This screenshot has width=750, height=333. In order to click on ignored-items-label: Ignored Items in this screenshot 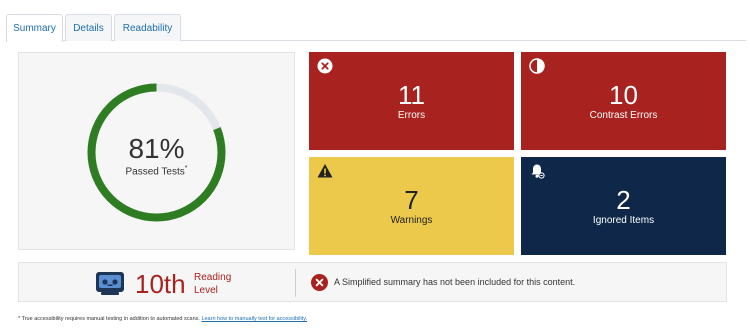, I will do `click(623, 220)`.